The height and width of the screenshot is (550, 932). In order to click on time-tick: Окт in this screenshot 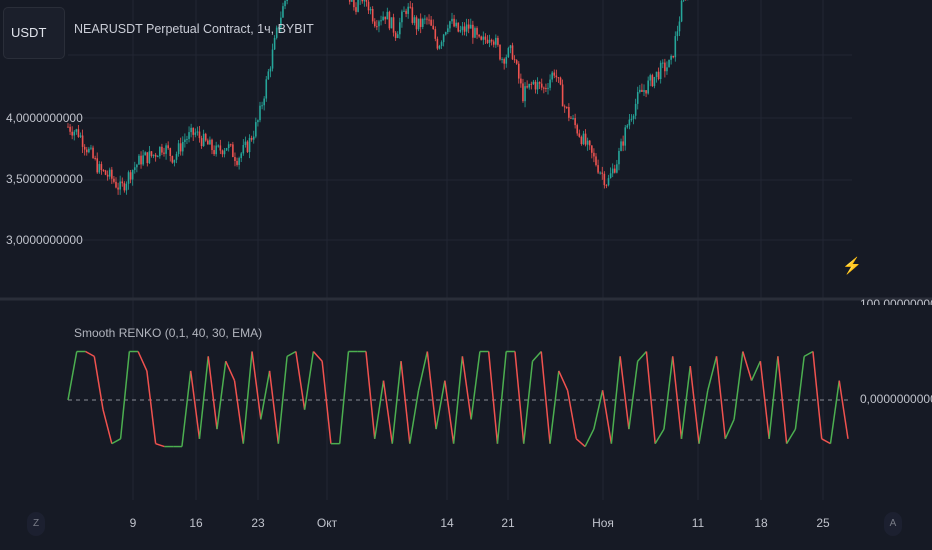, I will do `click(327, 523)`.